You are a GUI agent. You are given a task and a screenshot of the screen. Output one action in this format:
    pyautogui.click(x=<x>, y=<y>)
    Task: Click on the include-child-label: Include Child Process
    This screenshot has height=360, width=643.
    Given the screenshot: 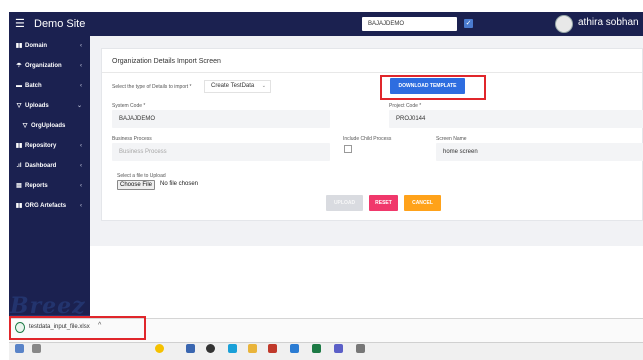 What is the action you would take?
    pyautogui.click(x=367, y=139)
    